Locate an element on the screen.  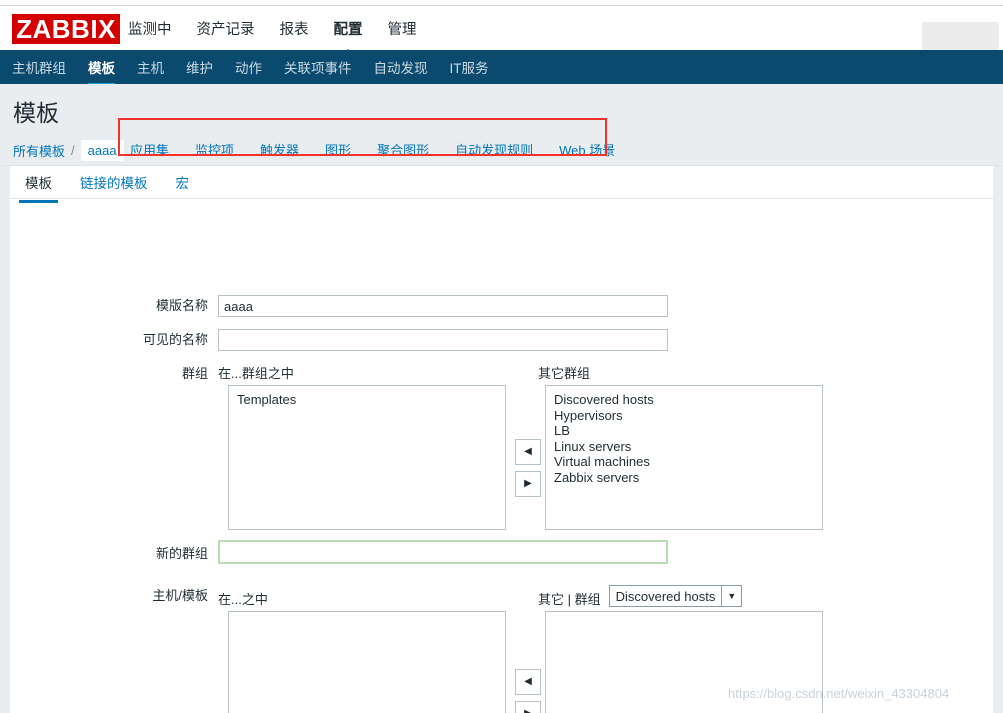
groups-move-right-button: ▶ is located at coordinates (528, 484).